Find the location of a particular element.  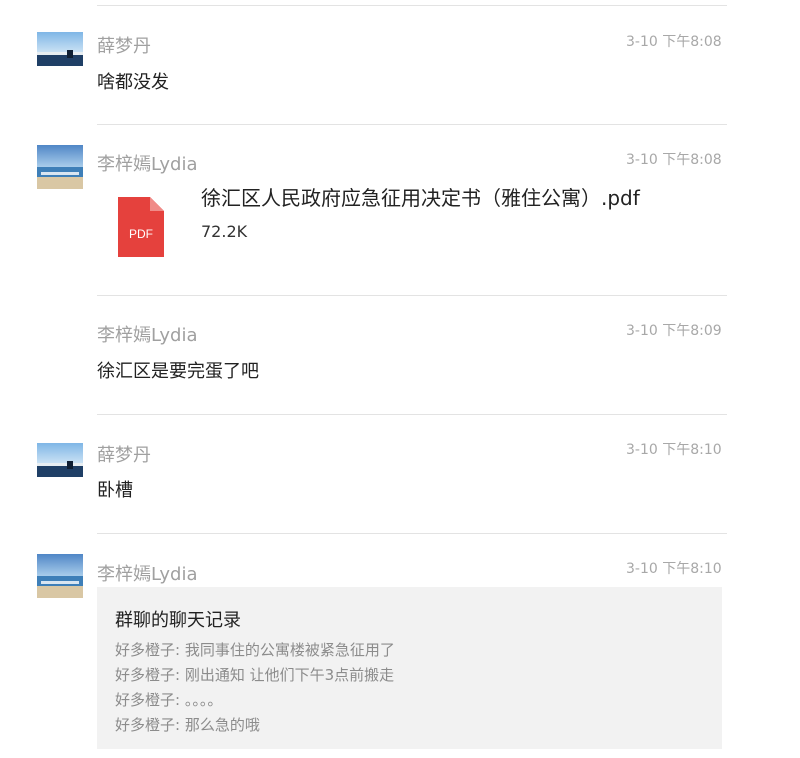

file-type-label: PDF is located at coordinates (141, 234).